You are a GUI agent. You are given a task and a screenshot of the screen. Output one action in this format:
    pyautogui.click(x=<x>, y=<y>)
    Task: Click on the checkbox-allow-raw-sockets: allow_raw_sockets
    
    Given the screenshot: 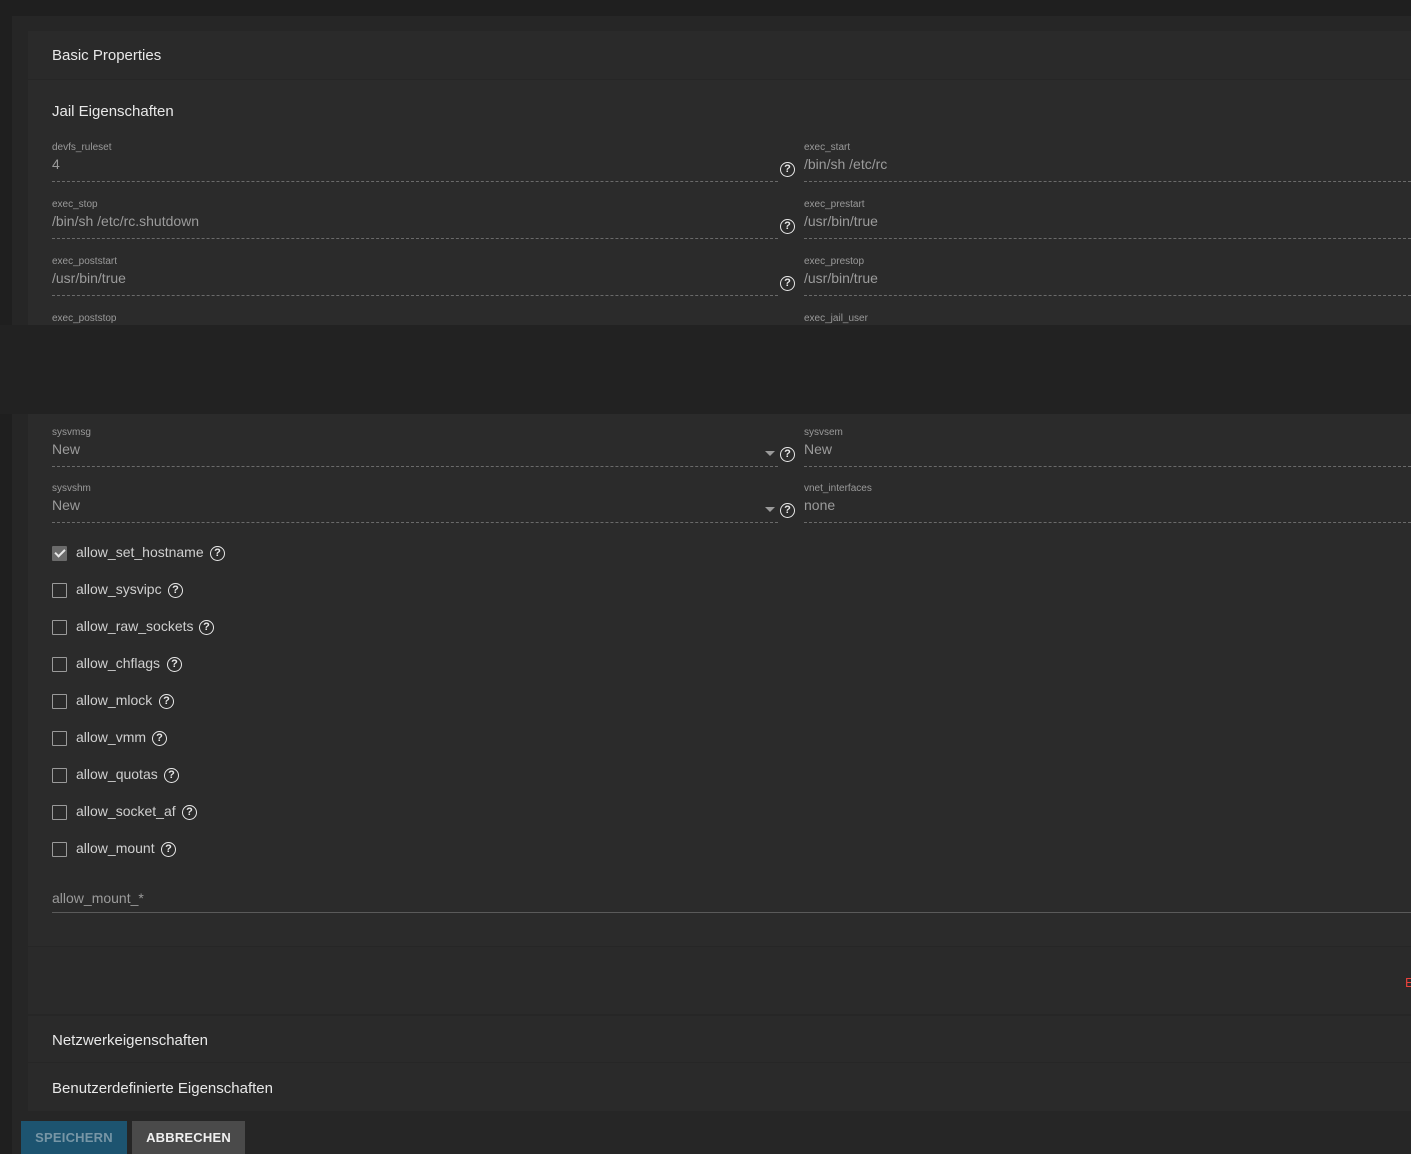 What is the action you would take?
    pyautogui.click(x=132, y=628)
    